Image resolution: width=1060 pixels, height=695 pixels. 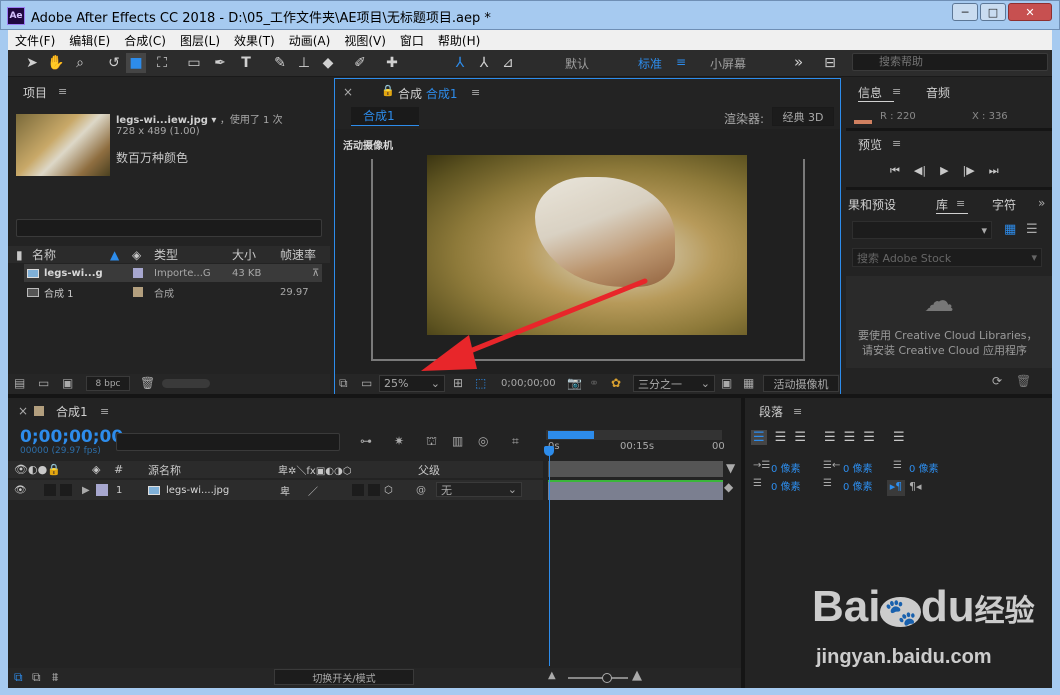 What do you see at coordinates (108, 383) in the screenshot?
I see `bpc-button: 8 bpc` at bounding box center [108, 383].